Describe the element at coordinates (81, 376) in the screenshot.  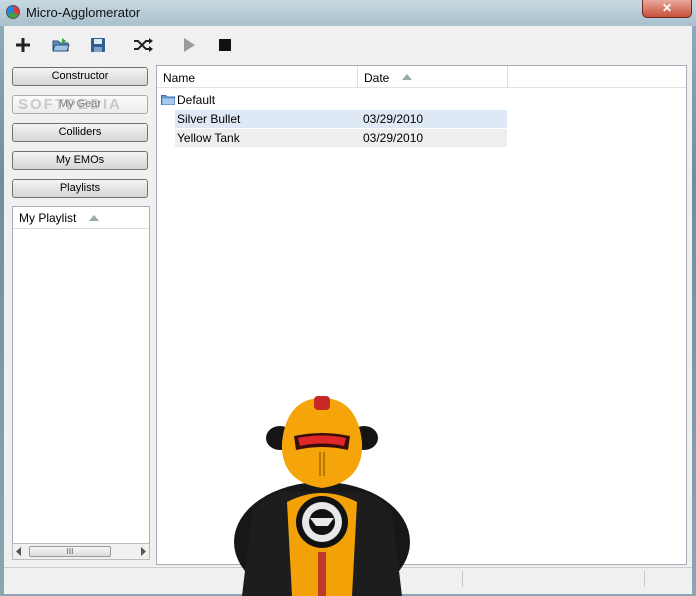
I see `playlist-panel: My Playlist` at that location.